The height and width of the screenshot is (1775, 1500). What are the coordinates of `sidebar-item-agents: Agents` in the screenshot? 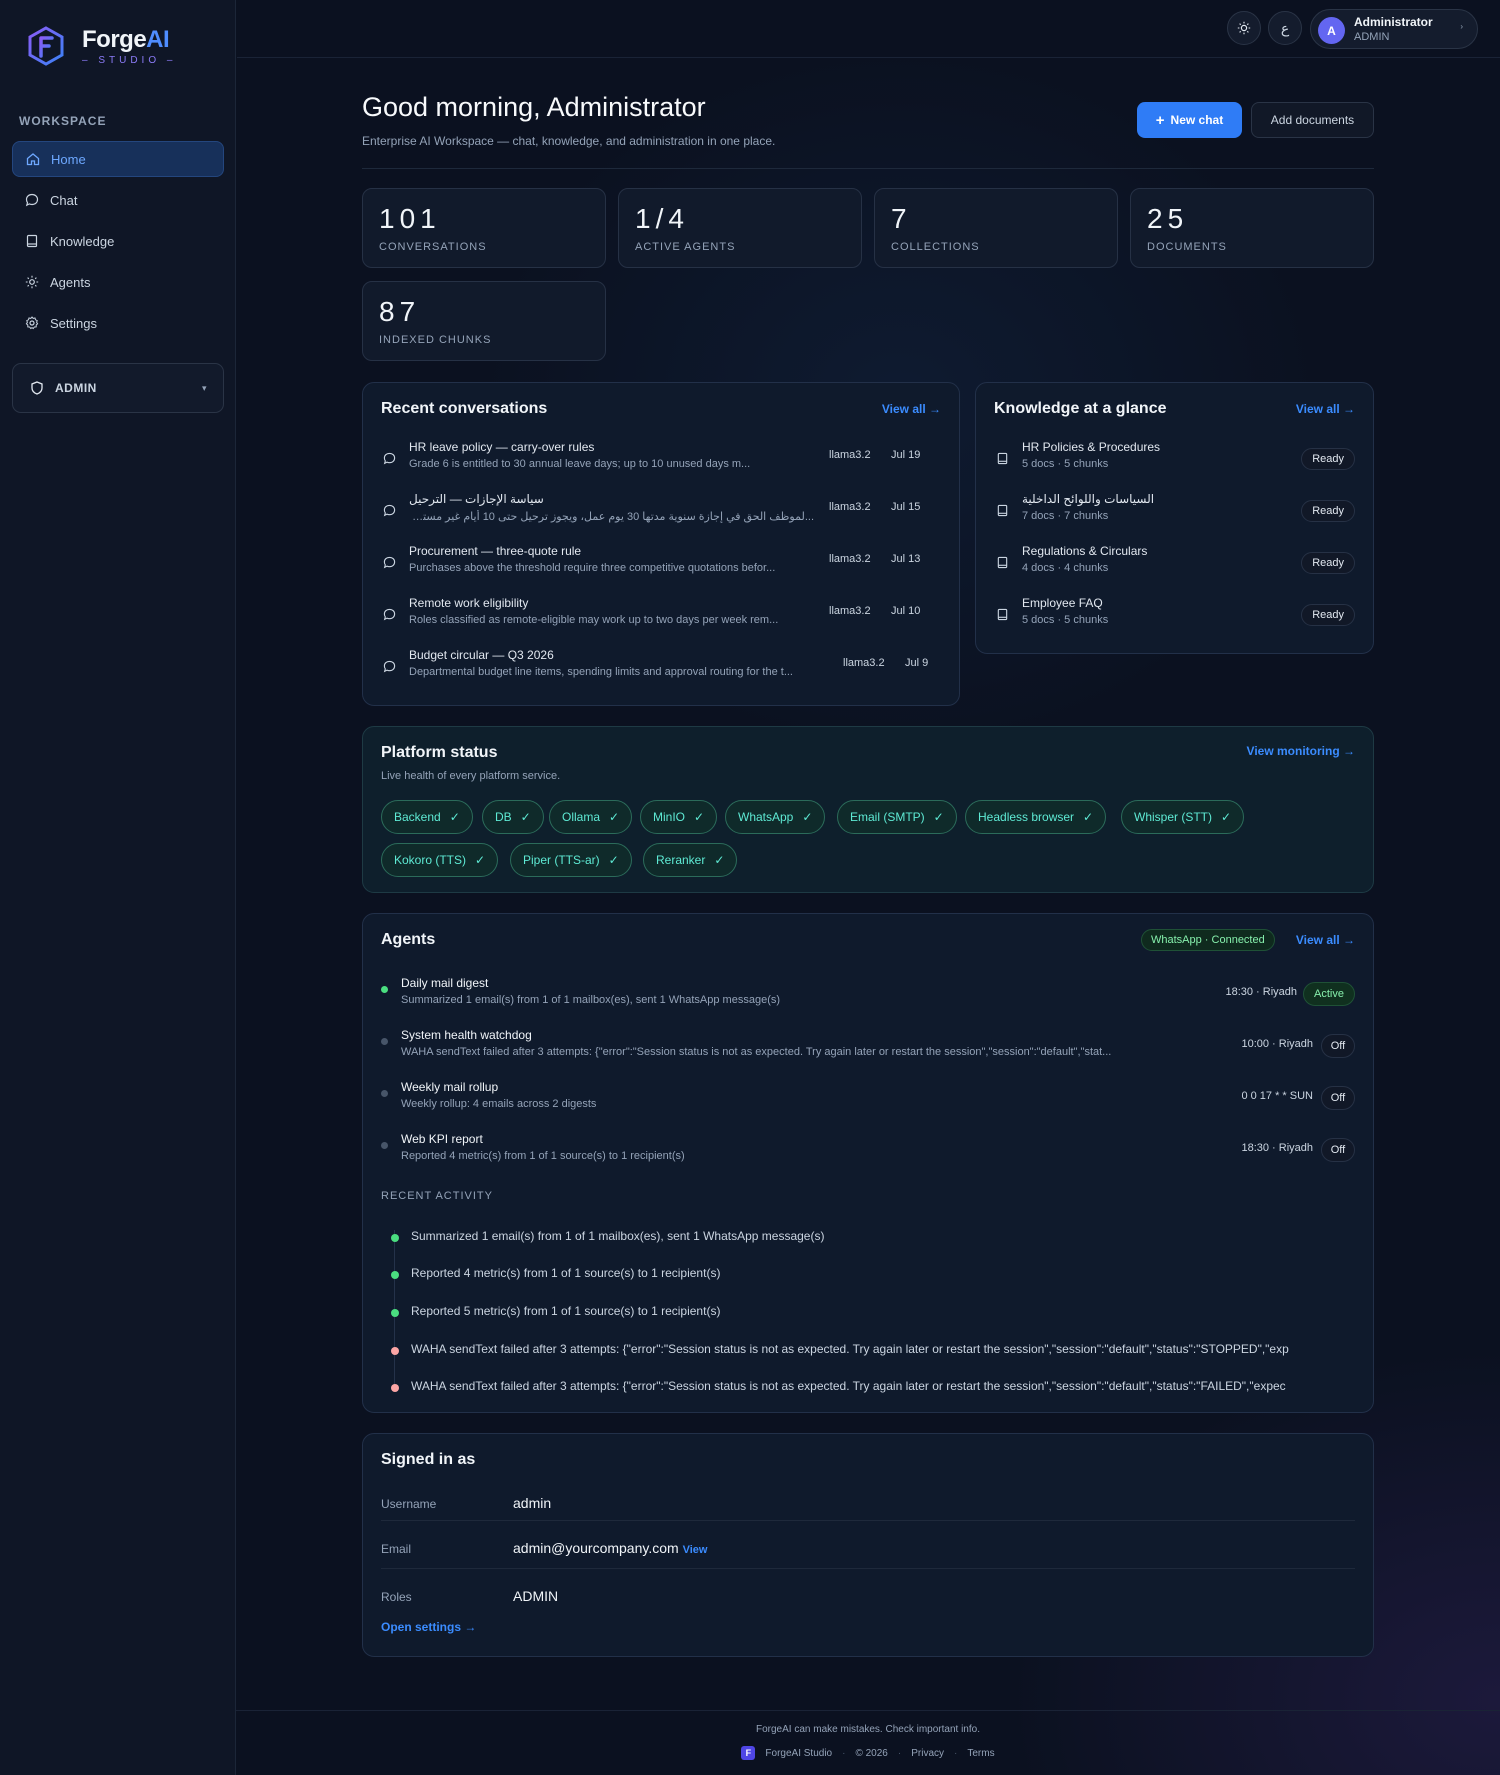 It's located at (118, 282).